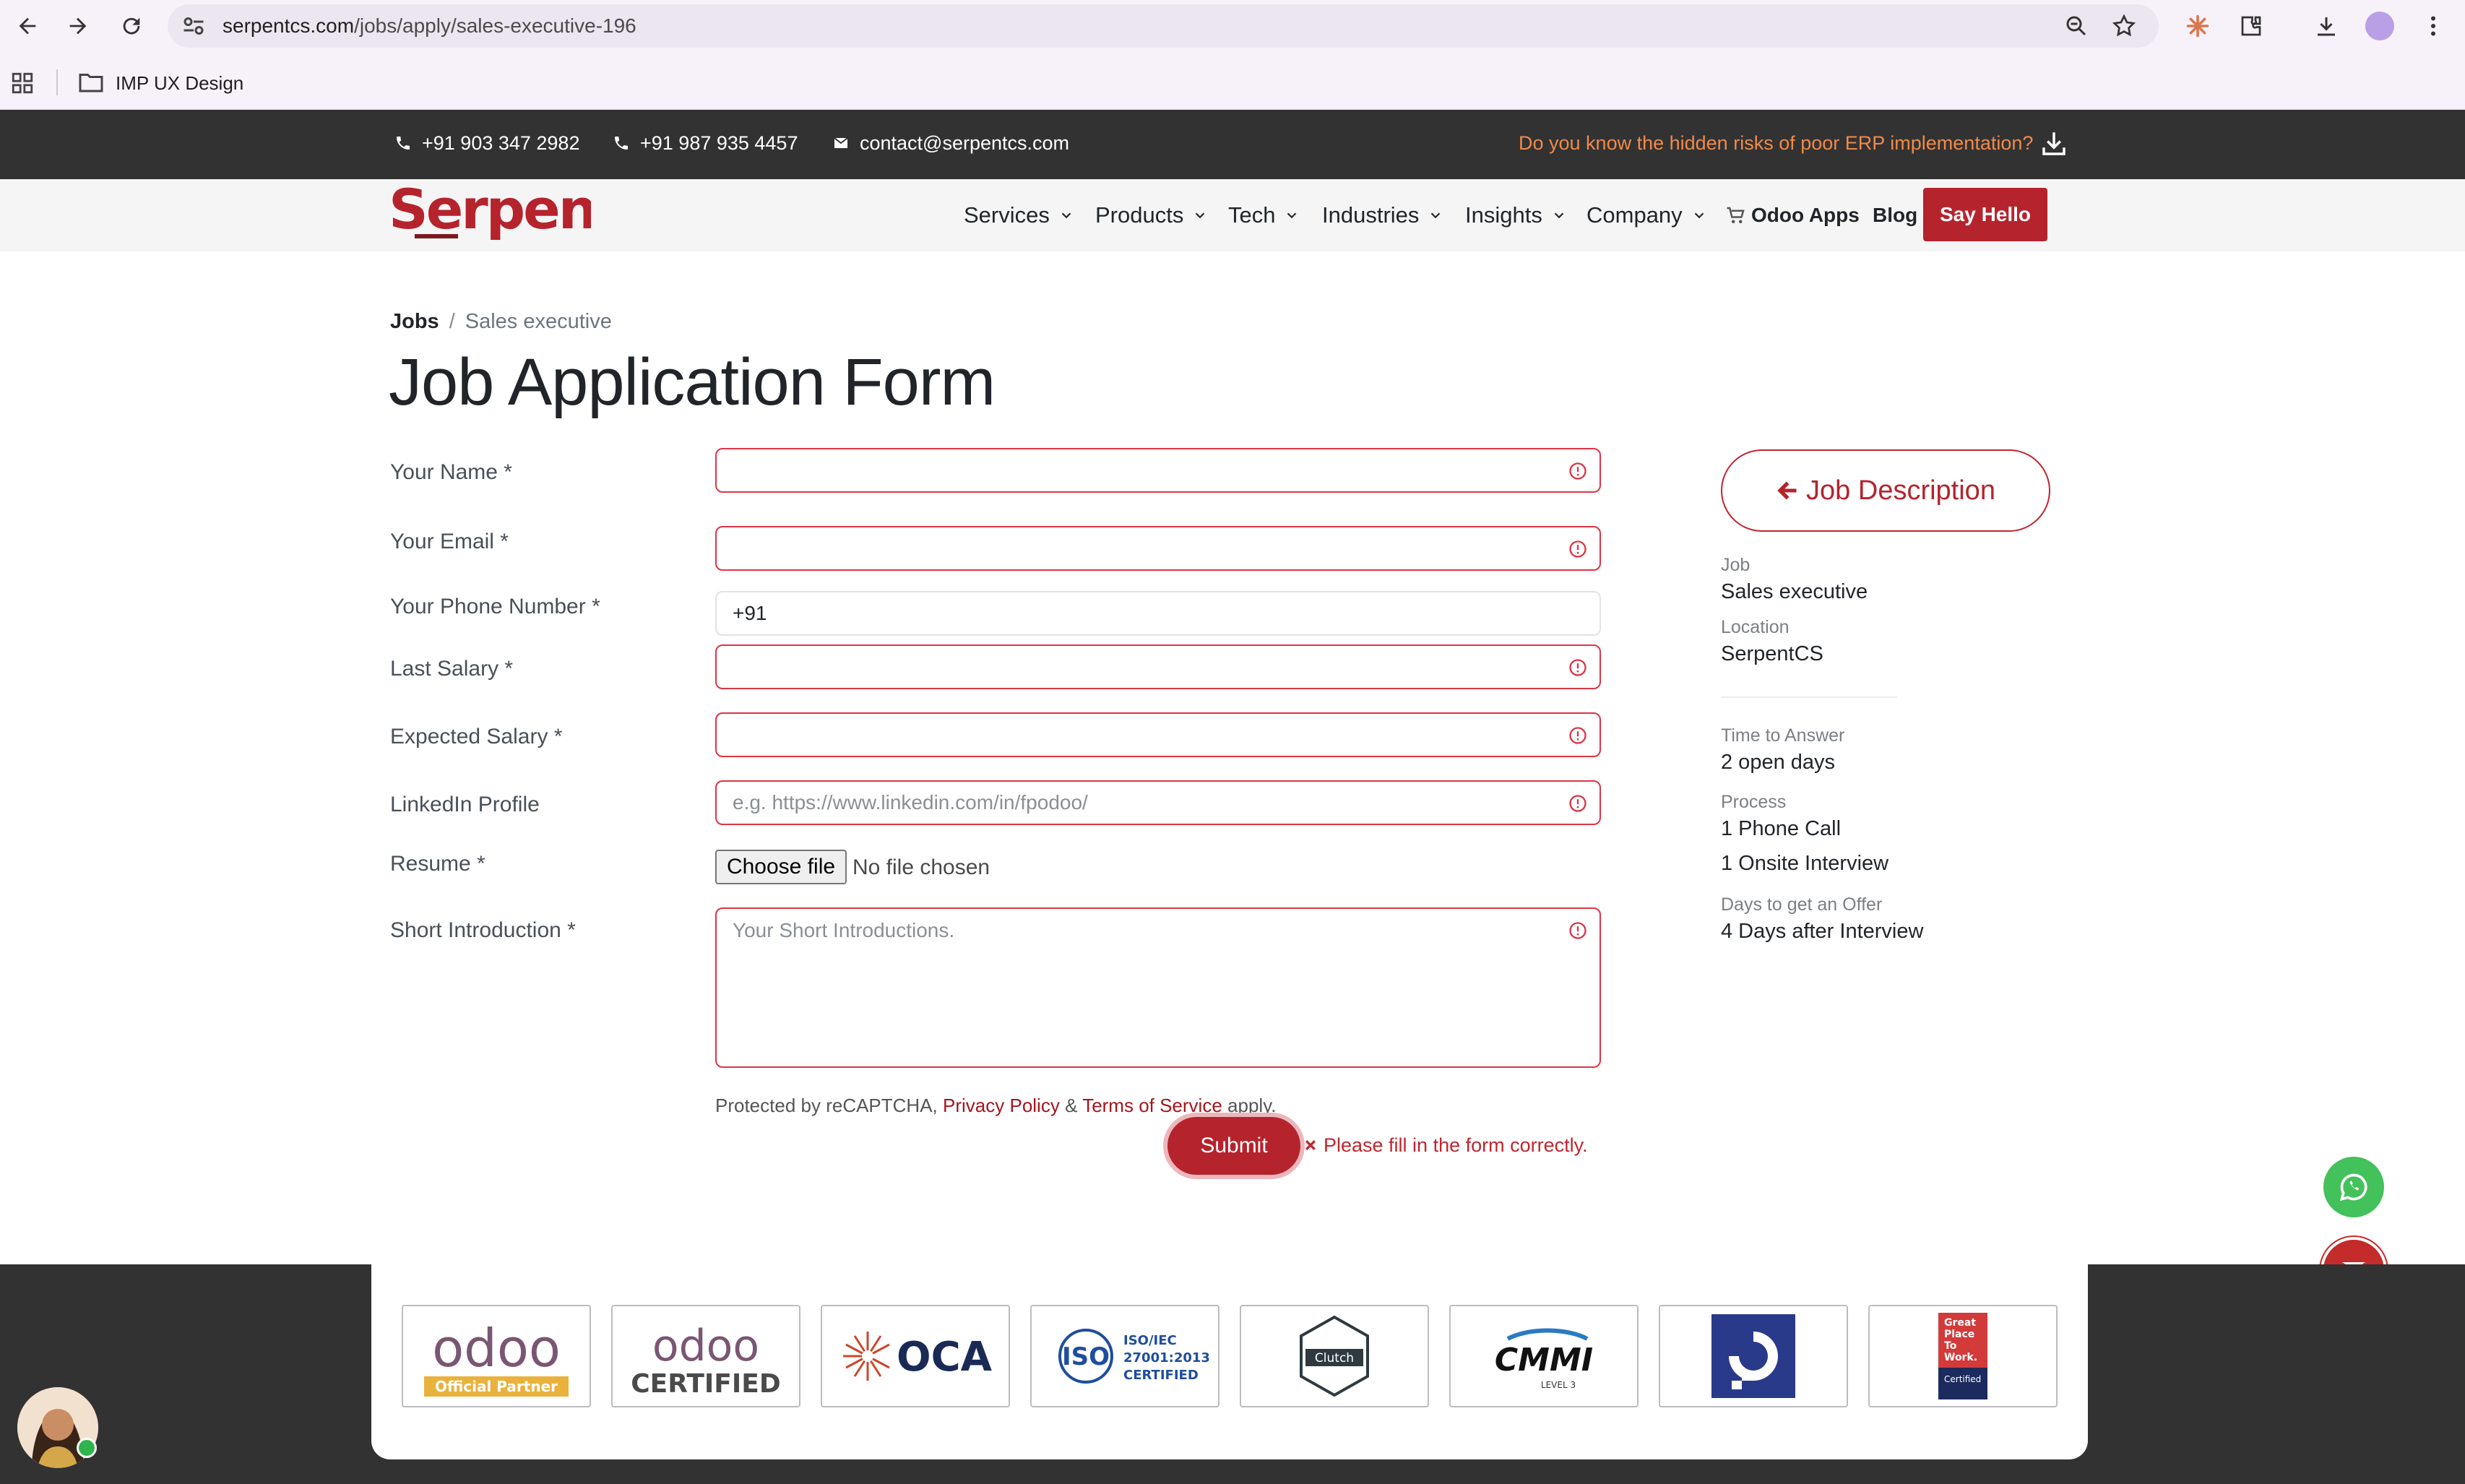 This screenshot has width=2465, height=1484. What do you see at coordinates (1334, 1356) in the screenshot?
I see `clutch-badge: Clutch` at bounding box center [1334, 1356].